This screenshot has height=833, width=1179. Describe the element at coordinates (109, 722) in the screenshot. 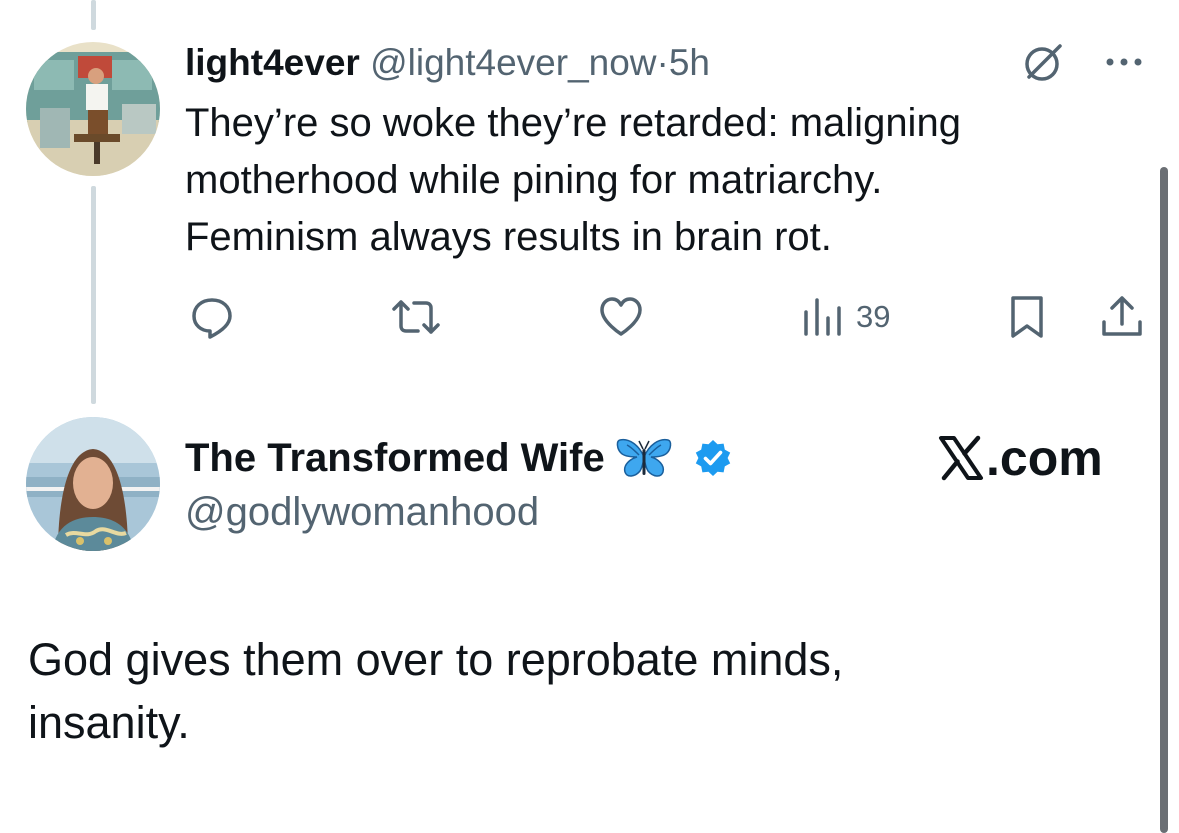

I see `main-text-line: insanity.` at that location.